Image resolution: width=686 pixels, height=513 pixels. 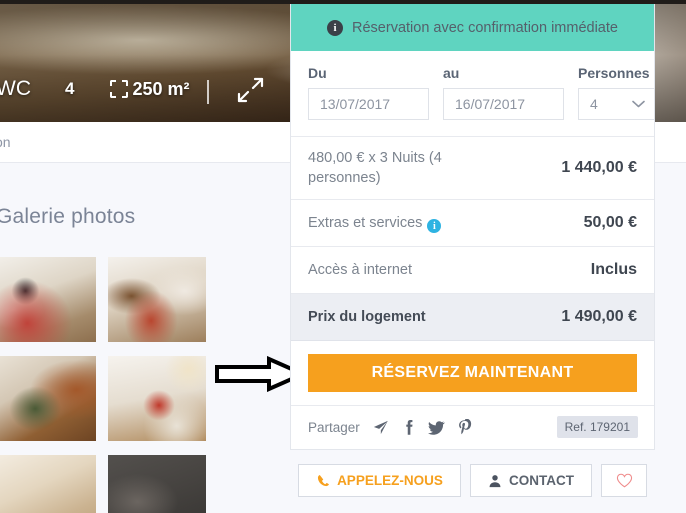 I want to click on call-us-label: APPELEZ-NOUS, so click(x=390, y=480).